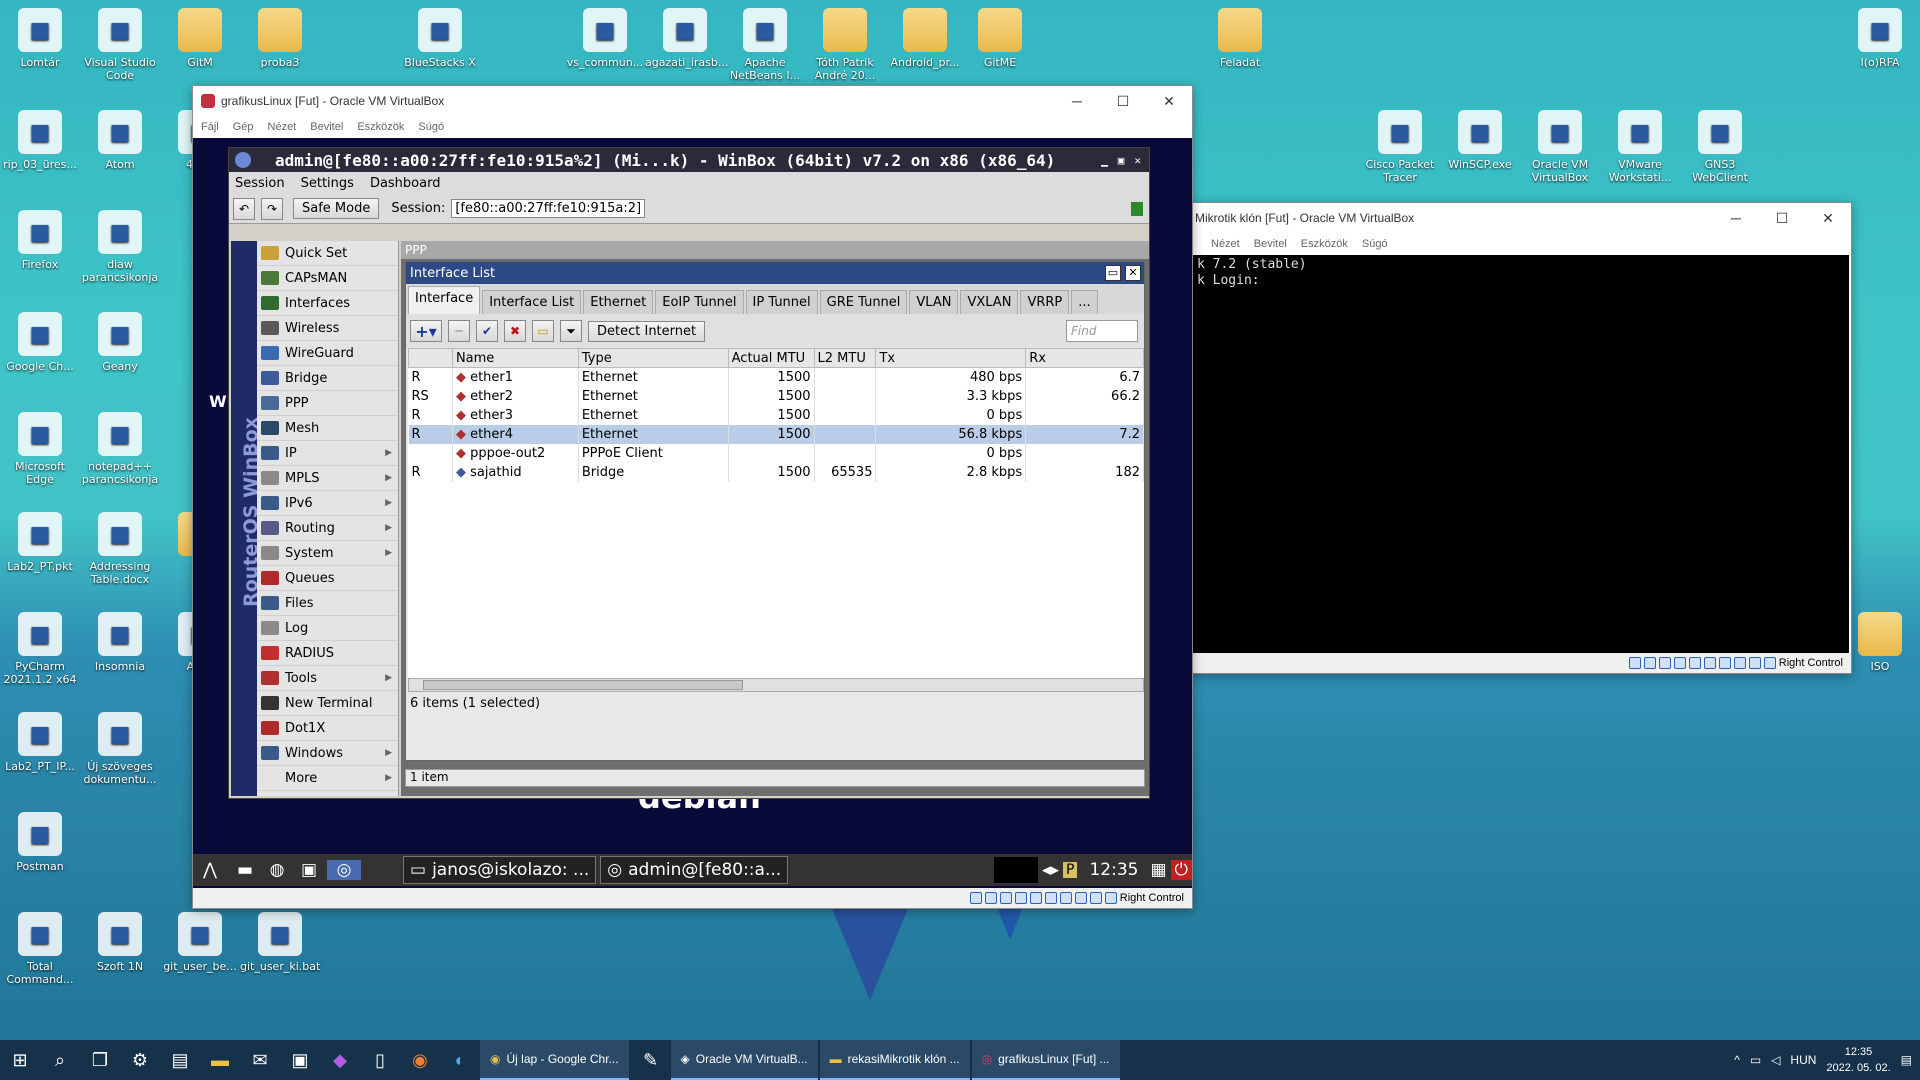 The width and height of the screenshot is (1920, 1080). I want to click on table-row: RS ◆ ether2 Ethernet 1500 3.3 kbps 66.2, so click(776, 396).